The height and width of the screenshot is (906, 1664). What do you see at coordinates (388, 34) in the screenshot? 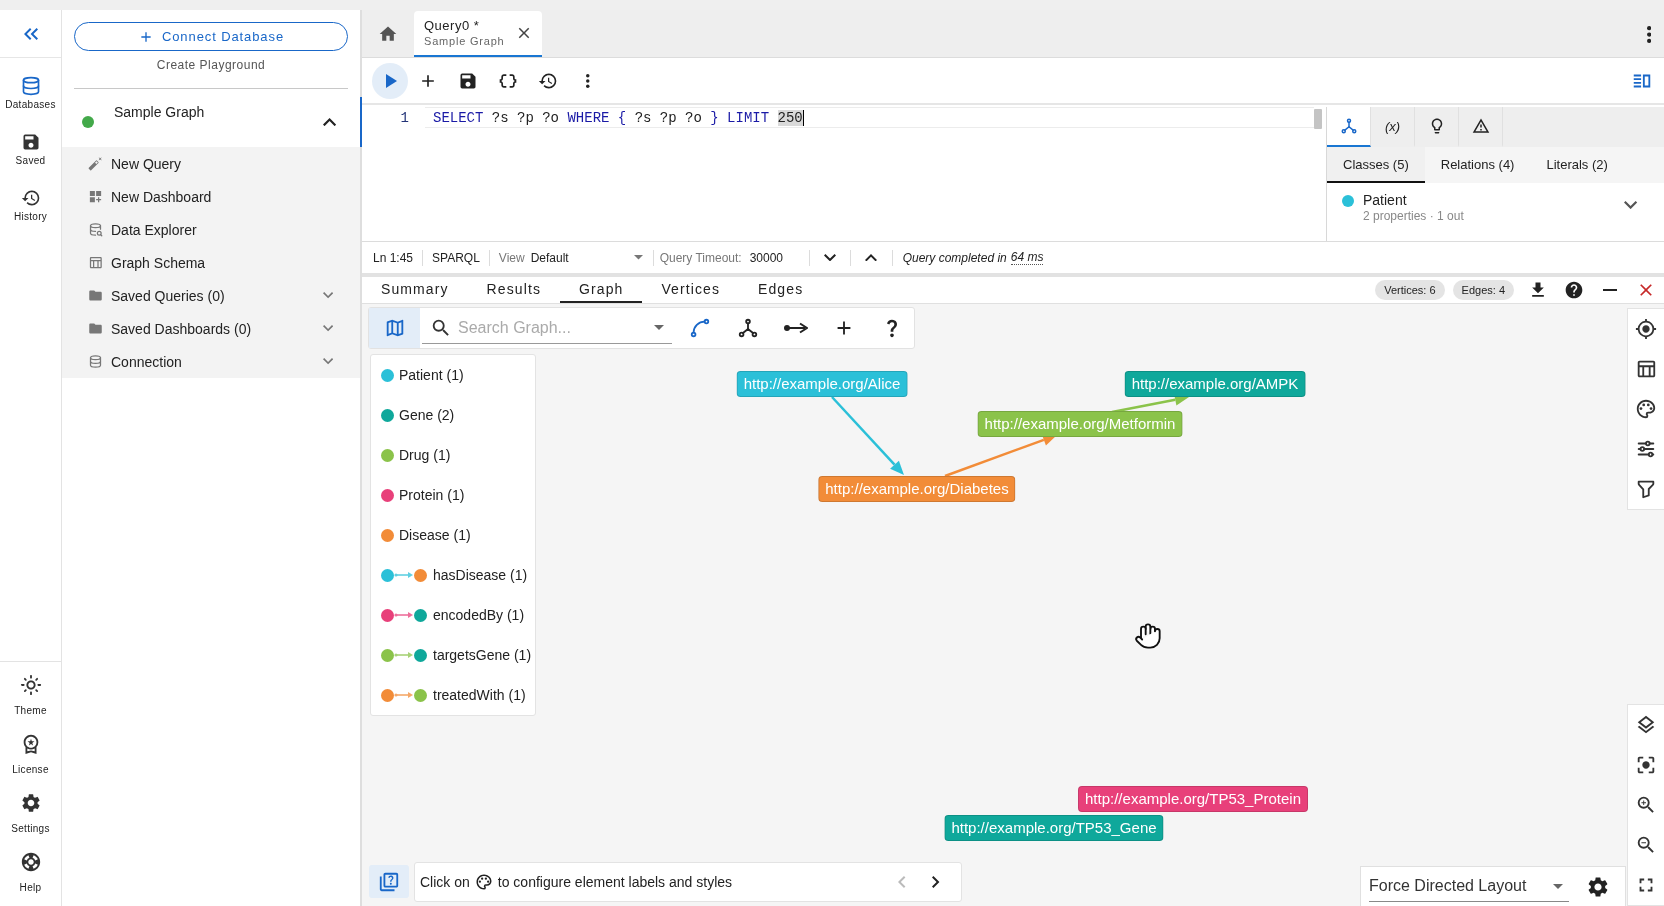
I see `home-icon` at bounding box center [388, 34].